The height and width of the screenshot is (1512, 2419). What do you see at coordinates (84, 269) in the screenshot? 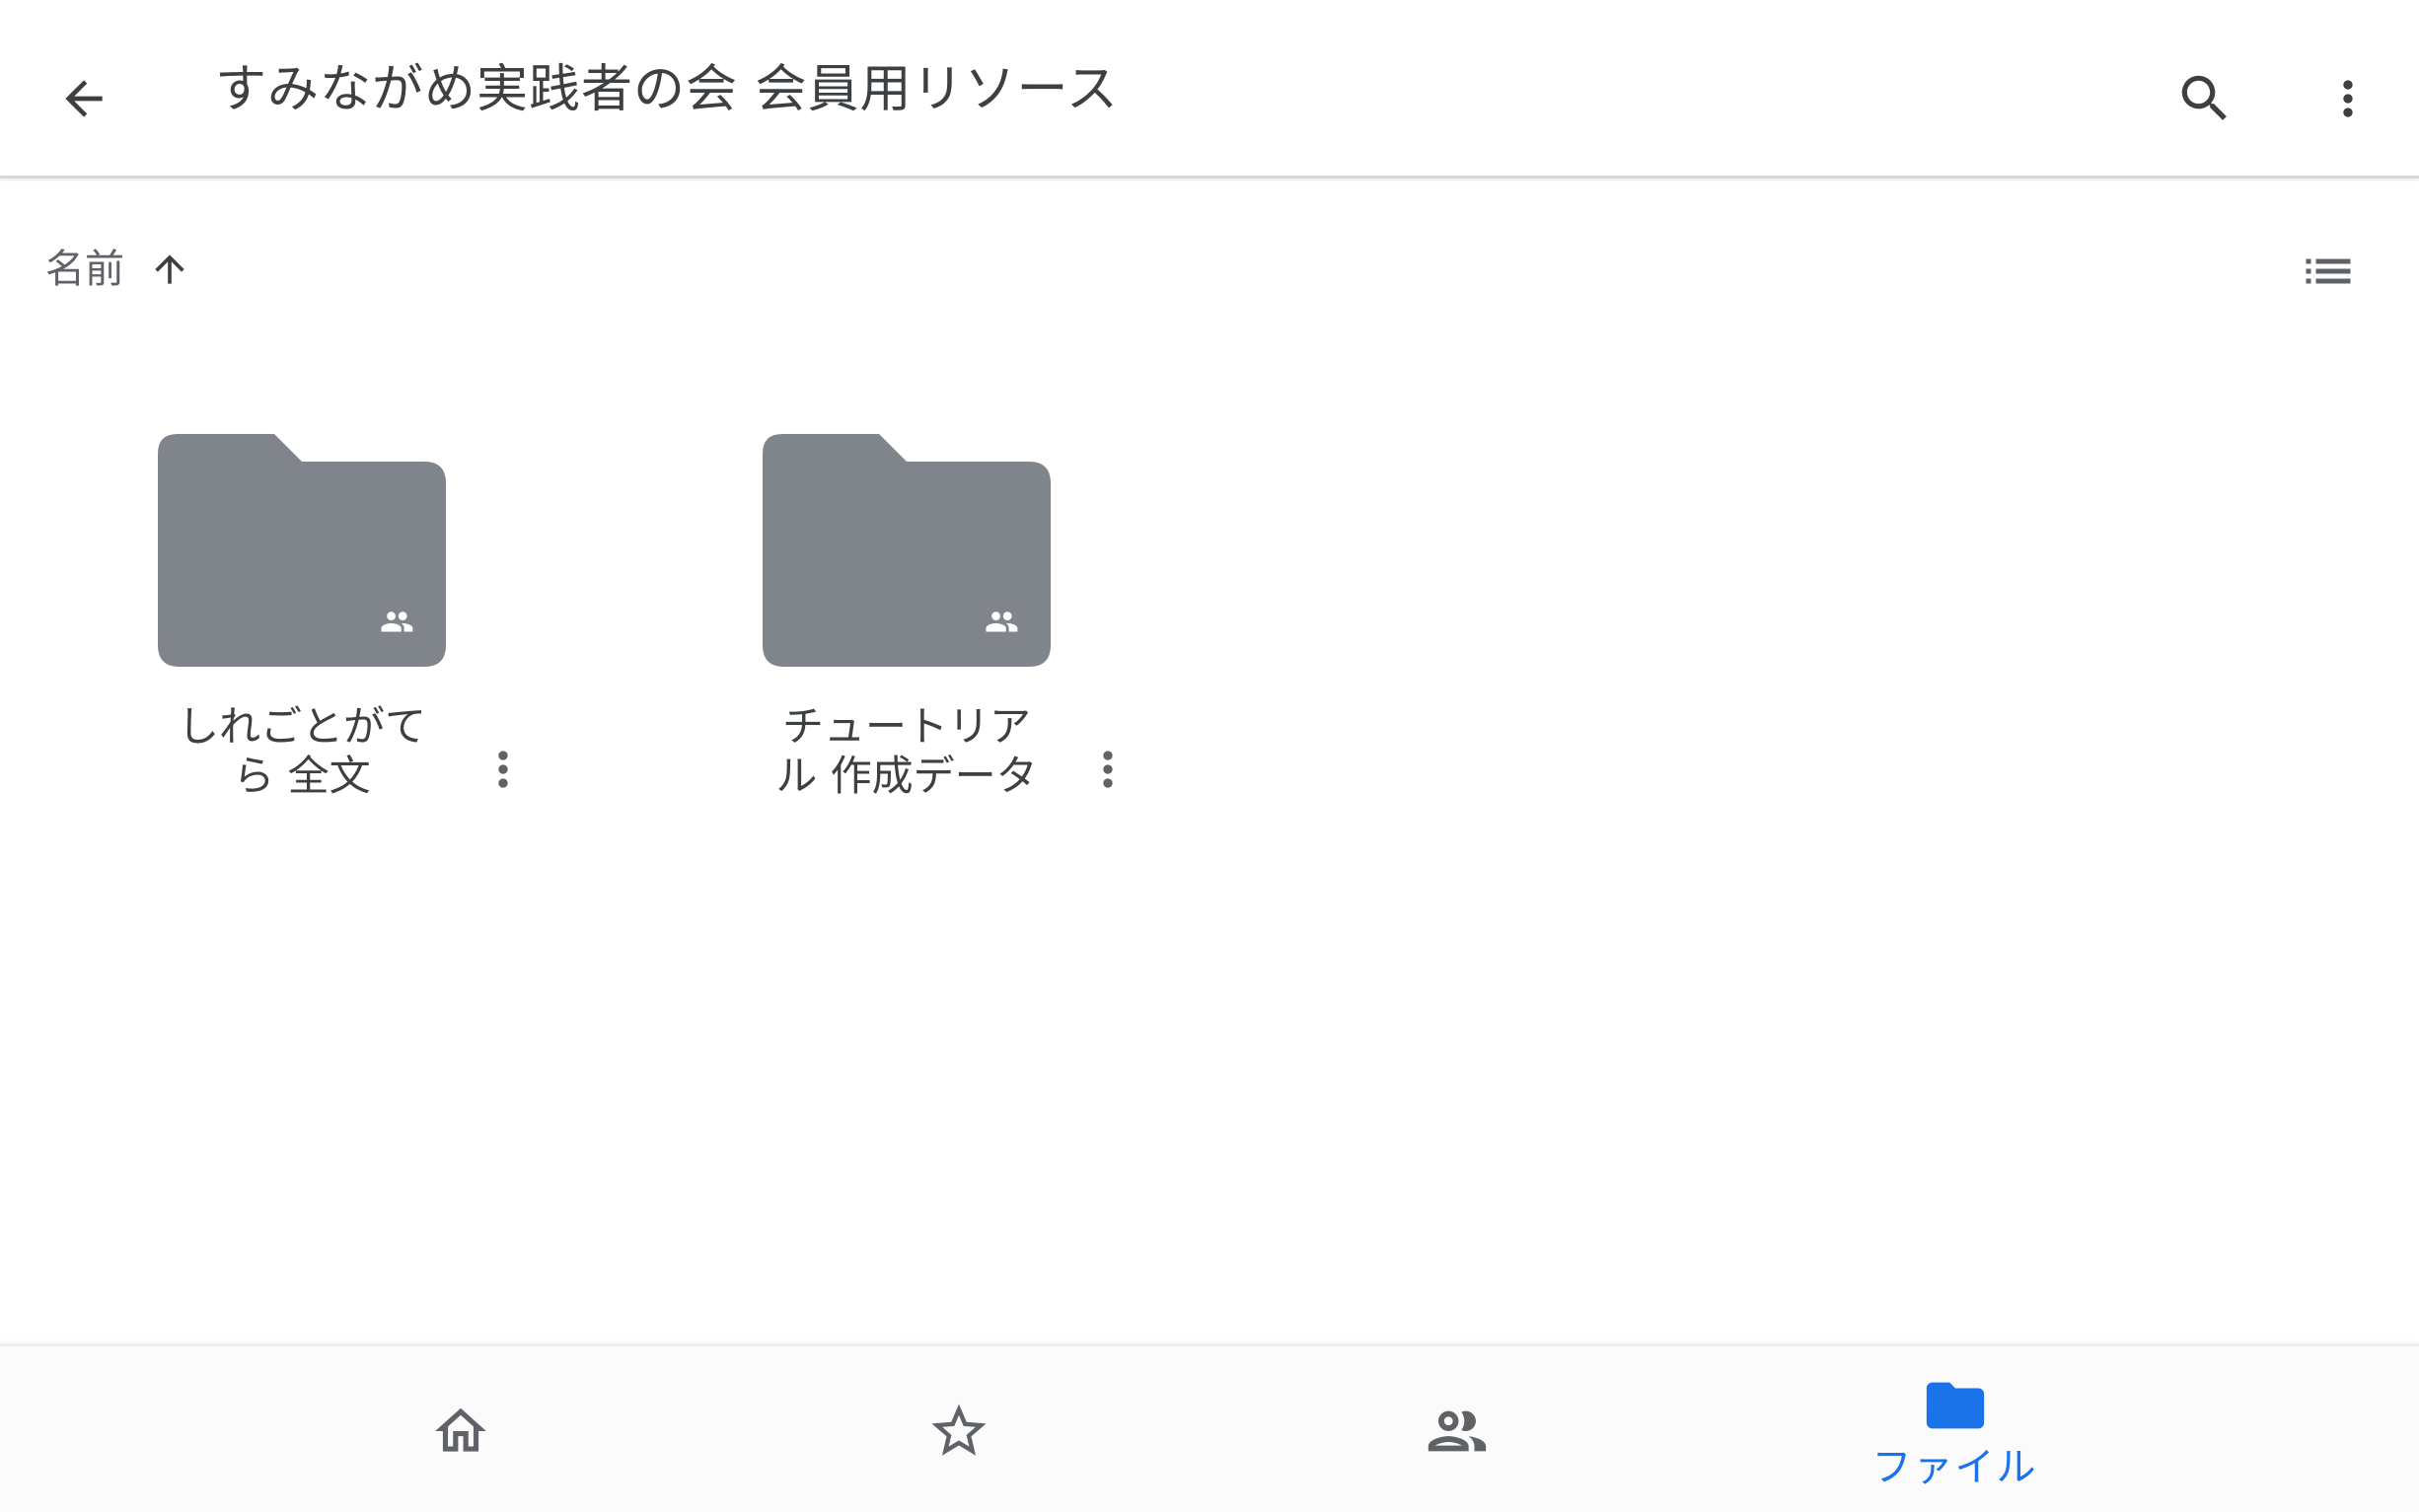
I see `sort-label: 名前` at bounding box center [84, 269].